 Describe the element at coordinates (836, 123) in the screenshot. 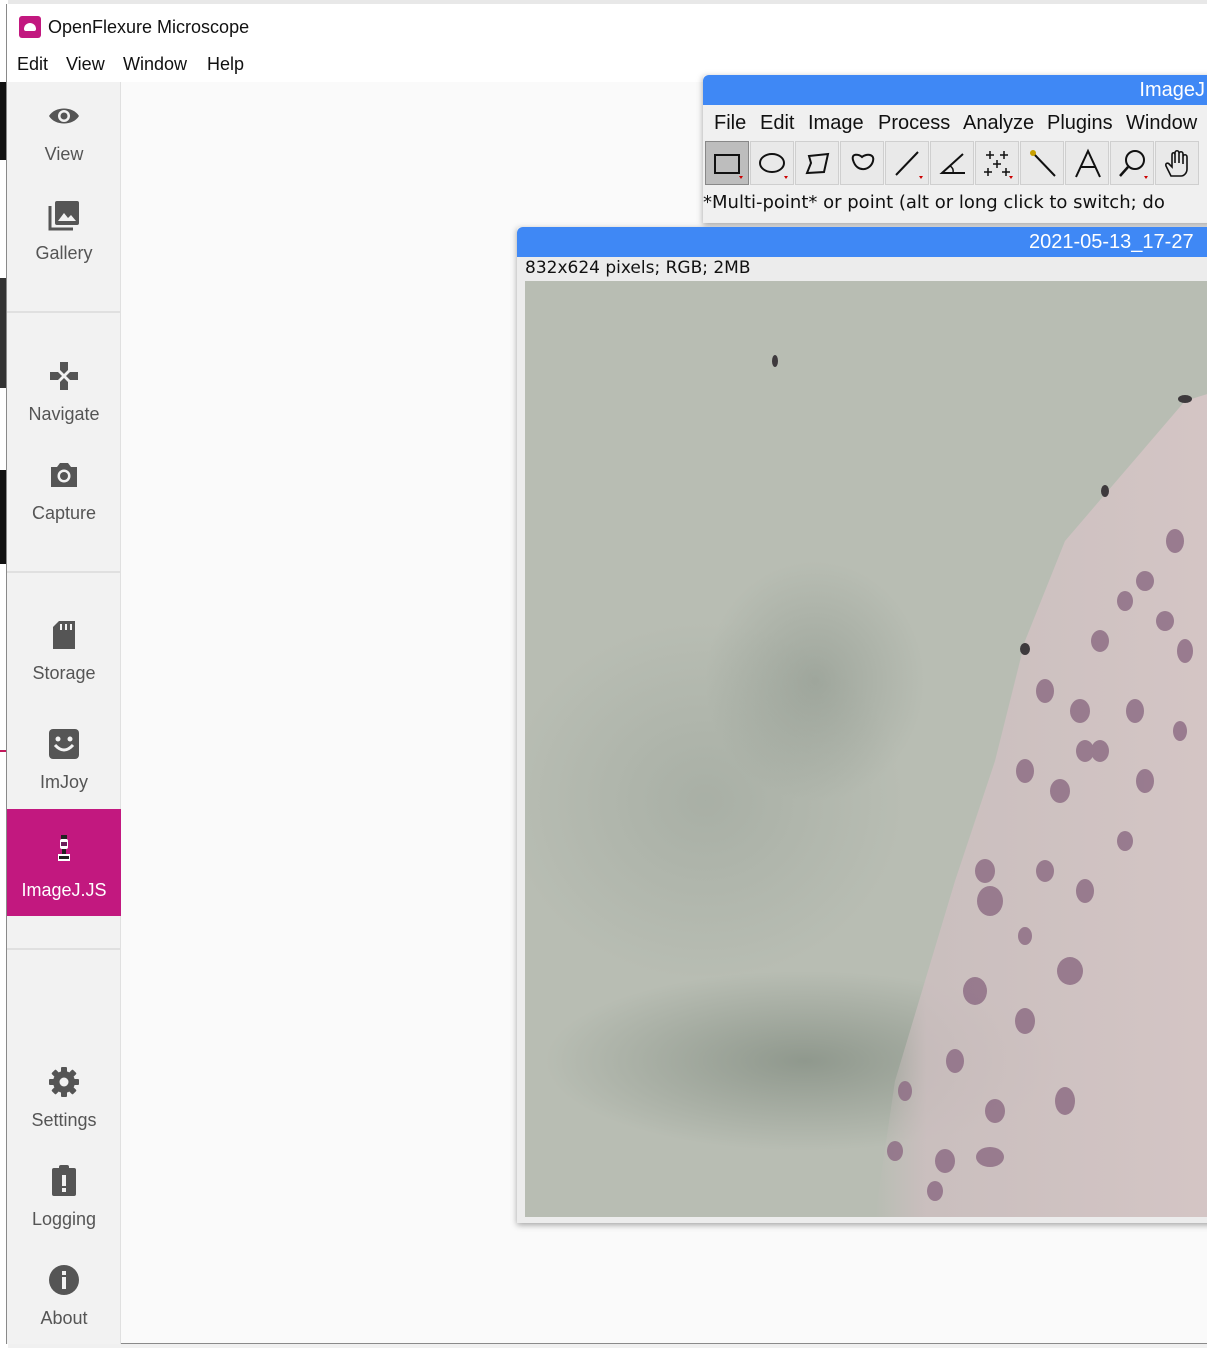

I see `imagej-menu-image: Image` at that location.